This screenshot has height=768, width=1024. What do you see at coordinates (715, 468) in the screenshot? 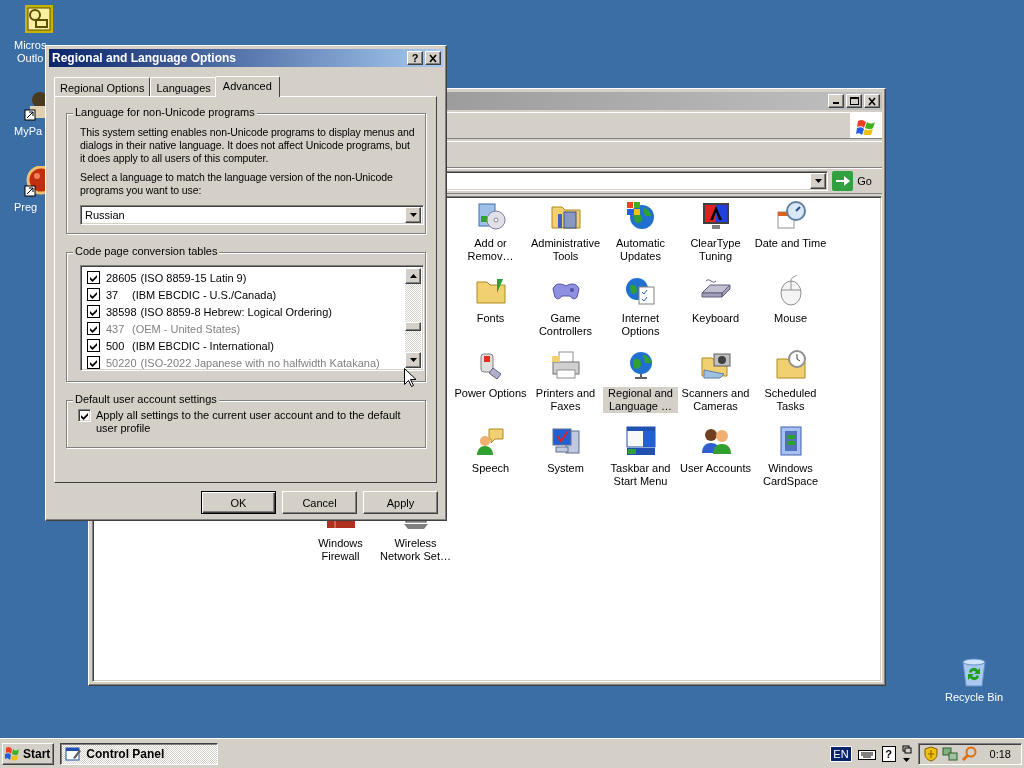
I see `icon-label: User Accounts` at bounding box center [715, 468].